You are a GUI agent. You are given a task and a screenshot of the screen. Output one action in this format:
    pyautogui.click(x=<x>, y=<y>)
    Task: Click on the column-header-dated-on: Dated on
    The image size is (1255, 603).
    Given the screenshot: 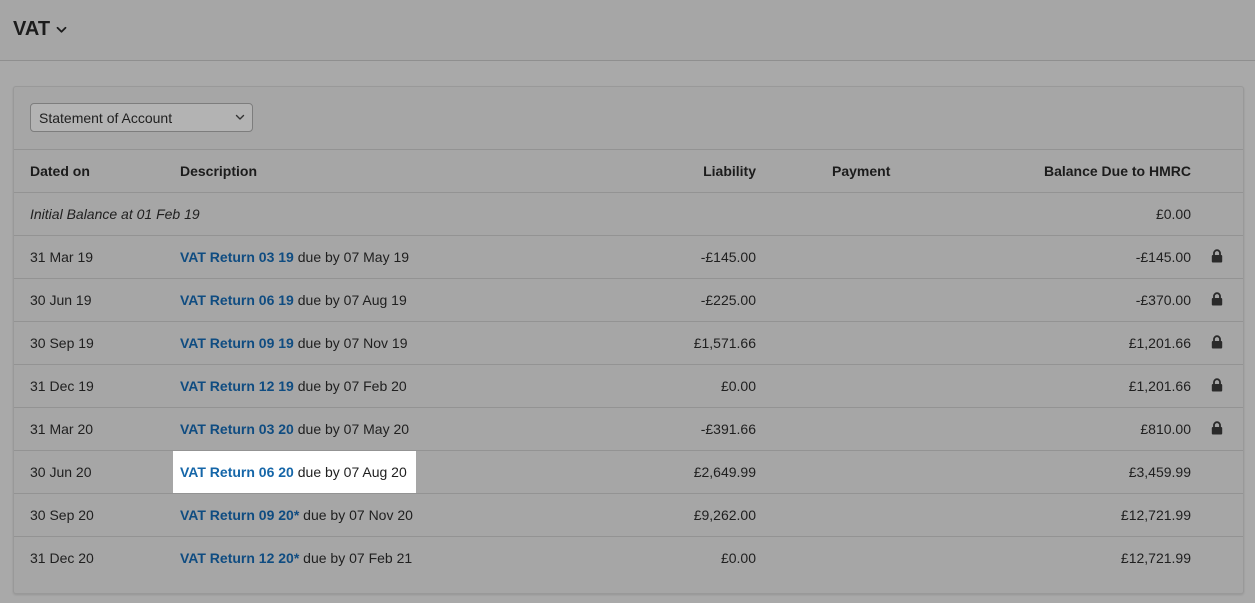 What is the action you would take?
    pyautogui.click(x=60, y=171)
    